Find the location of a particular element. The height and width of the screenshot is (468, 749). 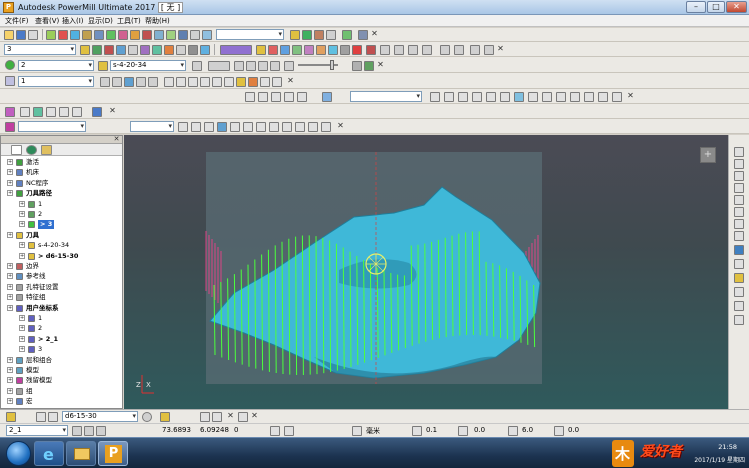

edit-copy-icon is located at coordinates (289, 97).